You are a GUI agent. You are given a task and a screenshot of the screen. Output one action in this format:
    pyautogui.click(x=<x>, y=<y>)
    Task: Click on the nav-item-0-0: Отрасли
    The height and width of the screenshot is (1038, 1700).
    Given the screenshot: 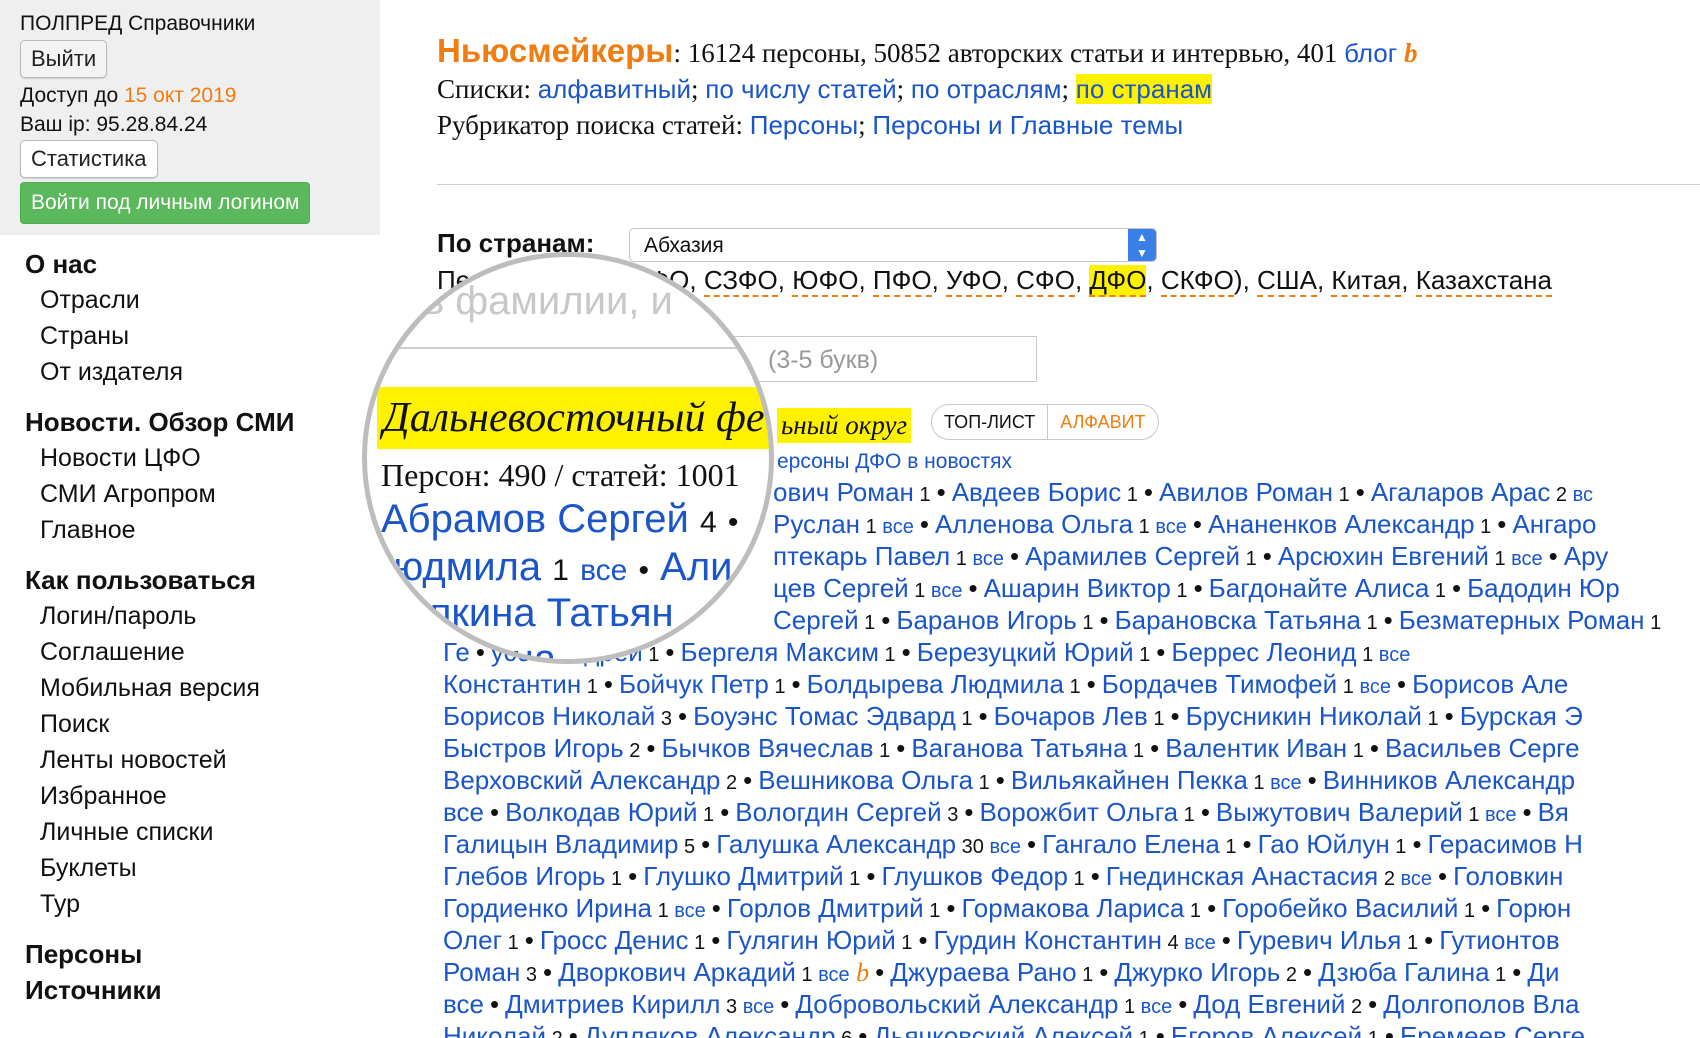 What is the action you would take?
    pyautogui.click(x=190, y=300)
    